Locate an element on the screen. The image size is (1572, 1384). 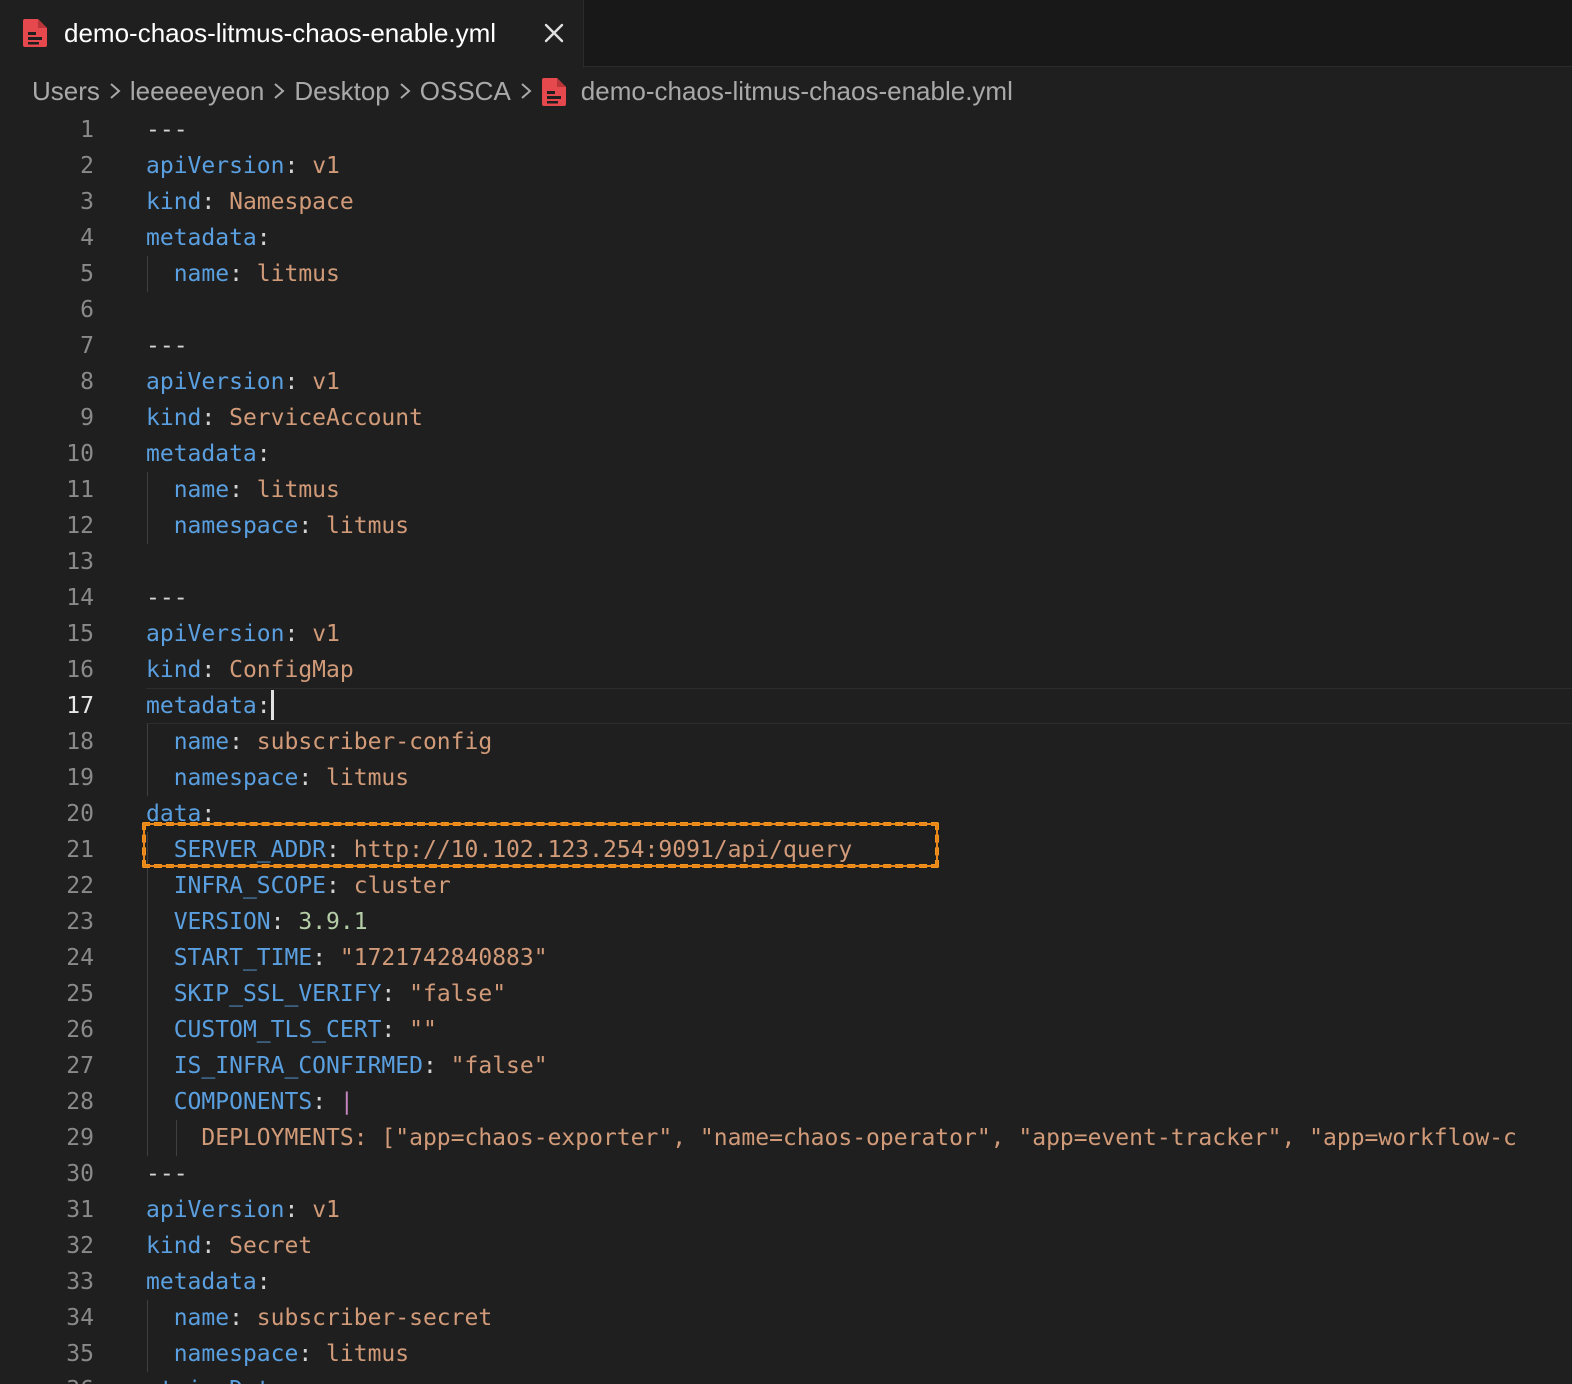
yaml-key: START_TIME is located at coordinates (243, 958).